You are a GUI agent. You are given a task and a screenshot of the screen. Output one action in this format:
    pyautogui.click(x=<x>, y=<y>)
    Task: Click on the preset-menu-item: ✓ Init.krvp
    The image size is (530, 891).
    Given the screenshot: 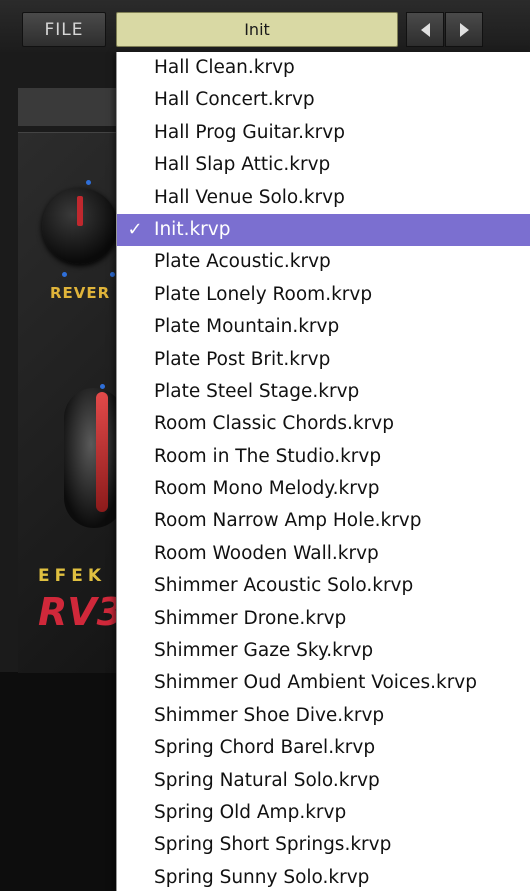 What is the action you would take?
    pyautogui.click(x=323, y=230)
    